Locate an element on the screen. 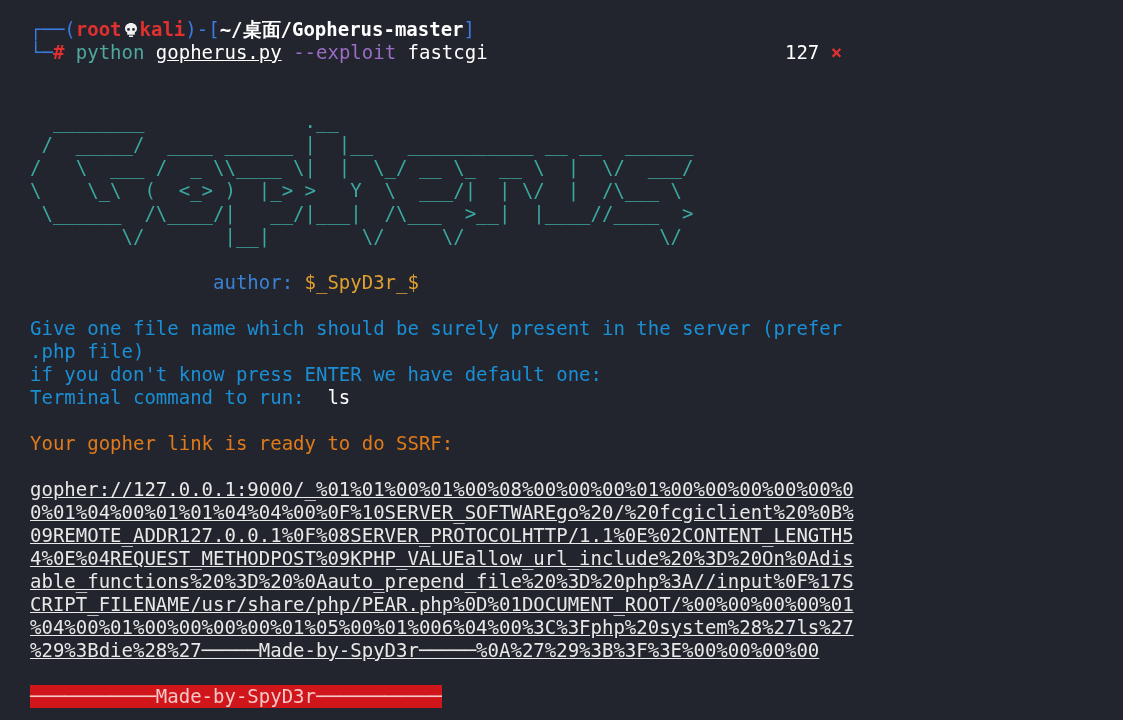  error-mark: × is located at coordinates (836, 52).